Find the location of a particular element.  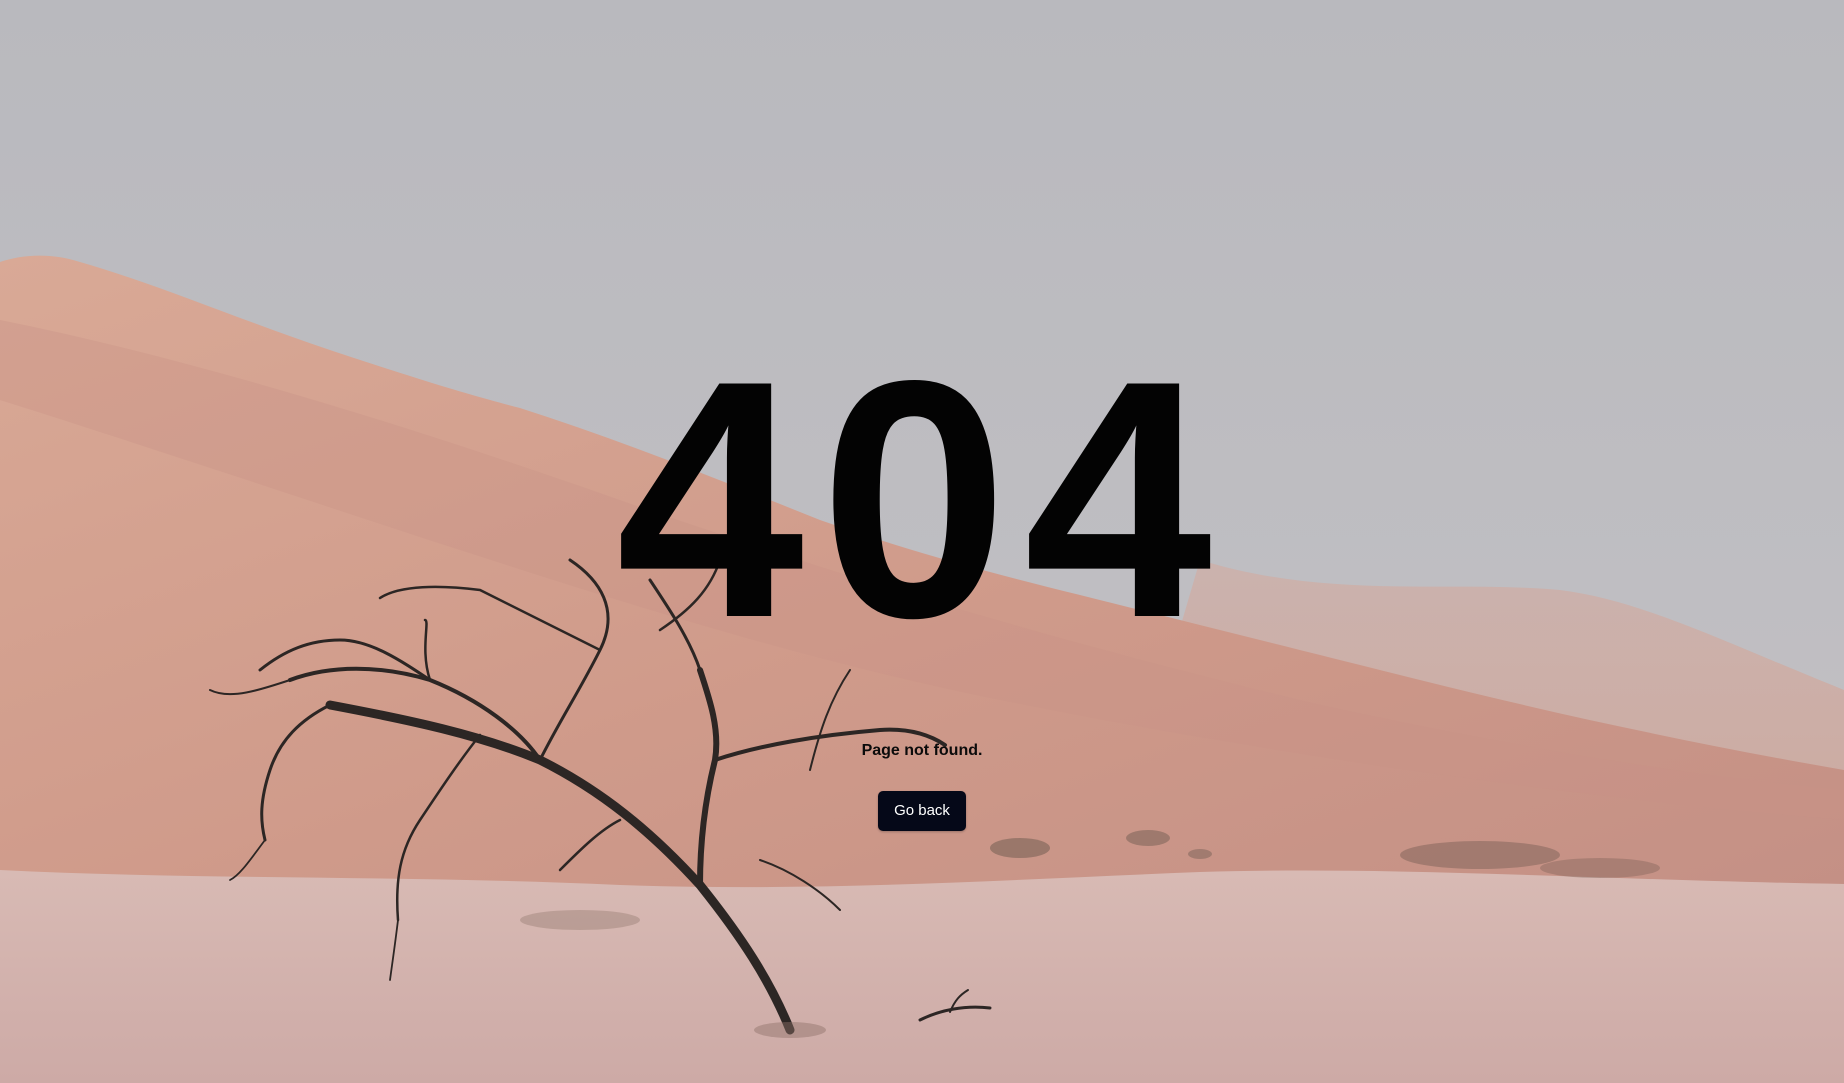

error-code-heading: 404 is located at coordinates (922, 499).